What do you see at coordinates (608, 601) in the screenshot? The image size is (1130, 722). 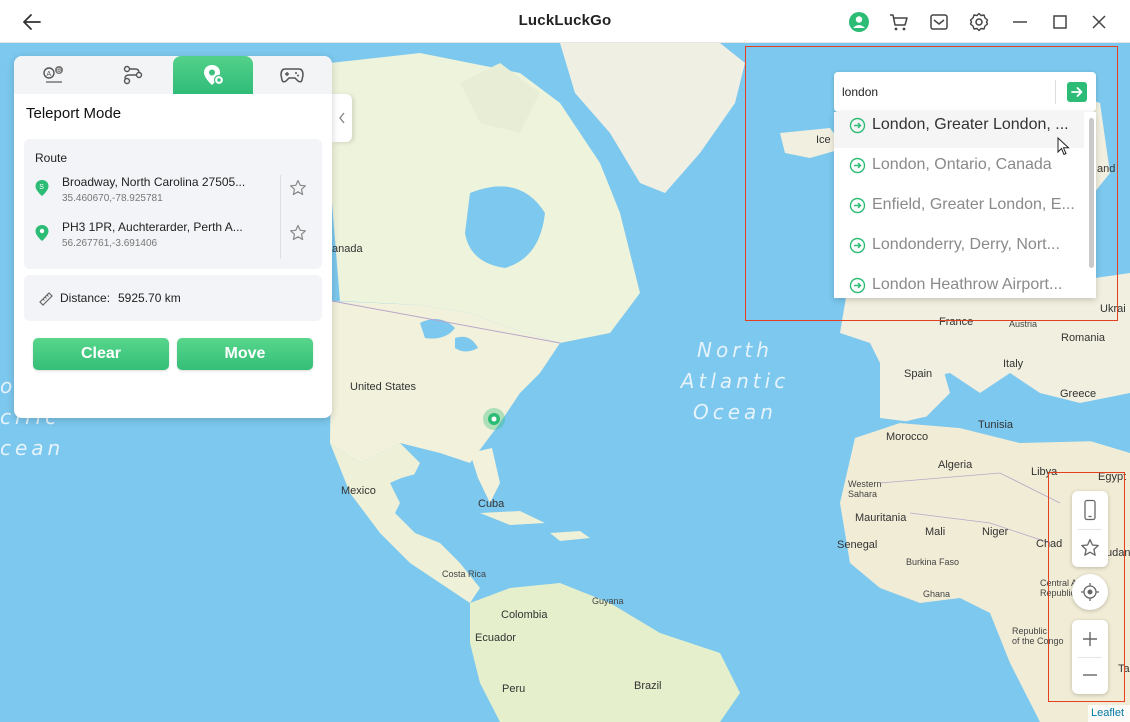 I see `map-label-guyana: Guyana` at bounding box center [608, 601].